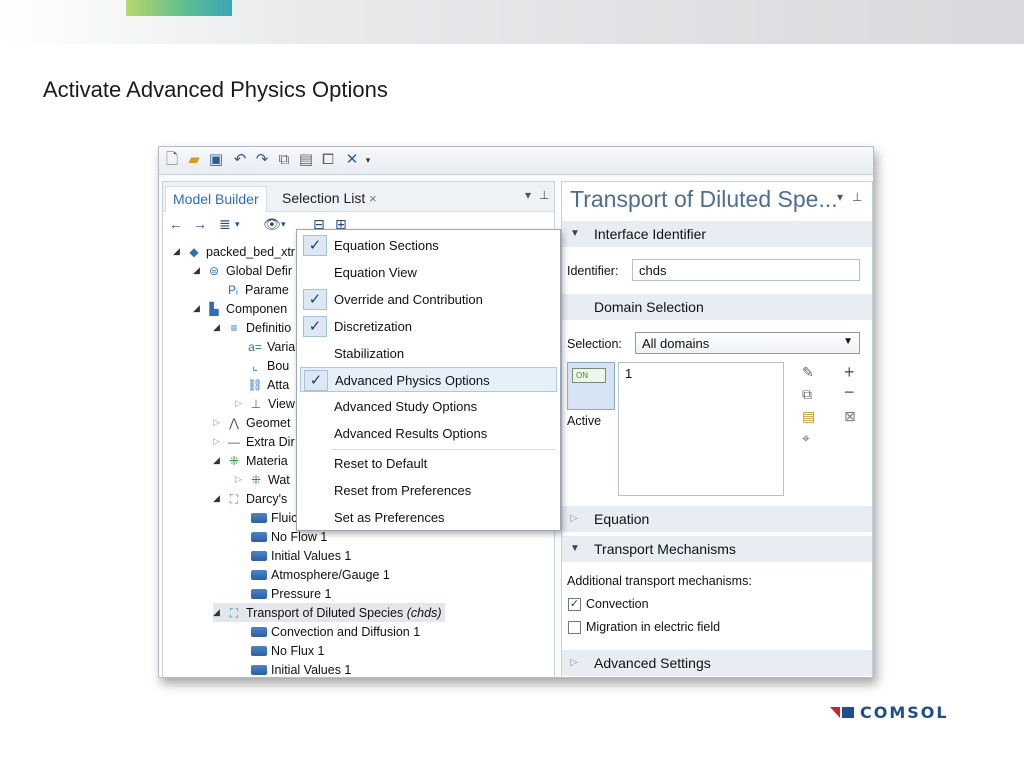 The width and height of the screenshot is (1024, 768). I want to click on menu-item-advanced-results-options: Advanced Results Options, so click(428, 433).